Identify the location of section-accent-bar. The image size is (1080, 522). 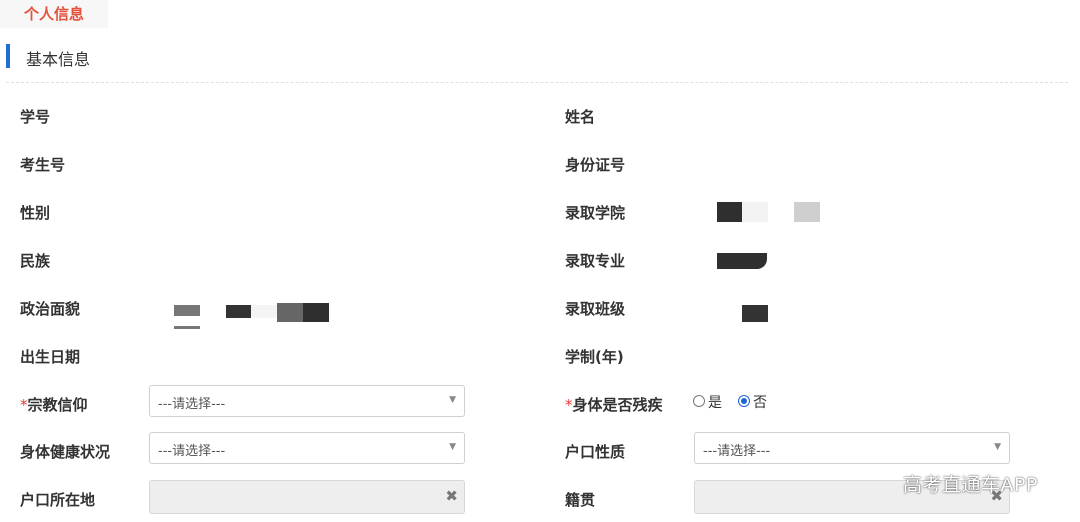
(8, 56).